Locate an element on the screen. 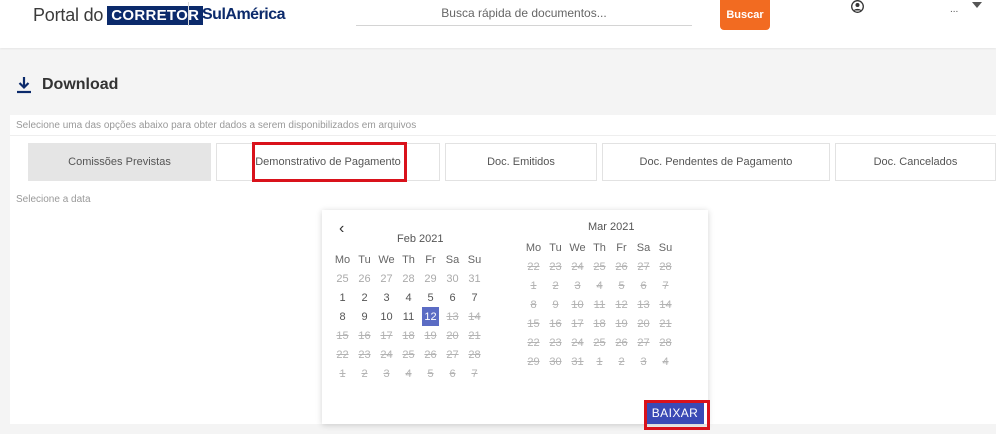 This screenshot has width=996, height=434. calendar-day: 18 is located at coordinates (408, 335).